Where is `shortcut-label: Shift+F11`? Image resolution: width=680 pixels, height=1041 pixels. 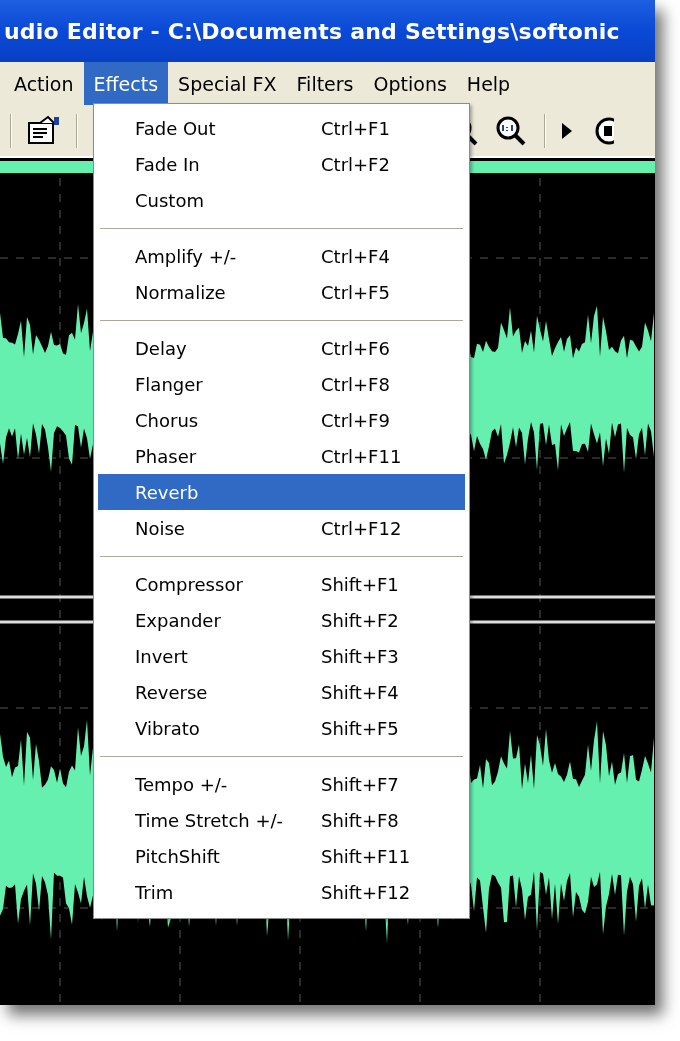
shortcut-label: Shift+F11 is located at coordinates (366, 856).